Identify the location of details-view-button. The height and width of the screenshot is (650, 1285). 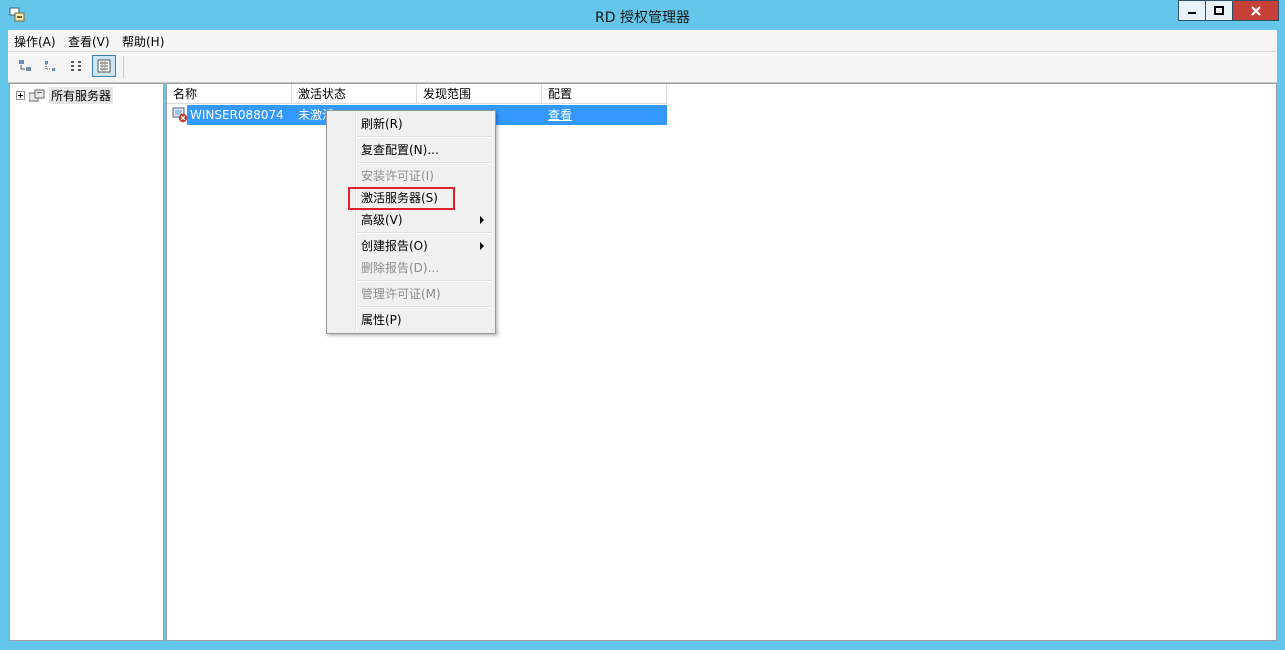
(104, 66).